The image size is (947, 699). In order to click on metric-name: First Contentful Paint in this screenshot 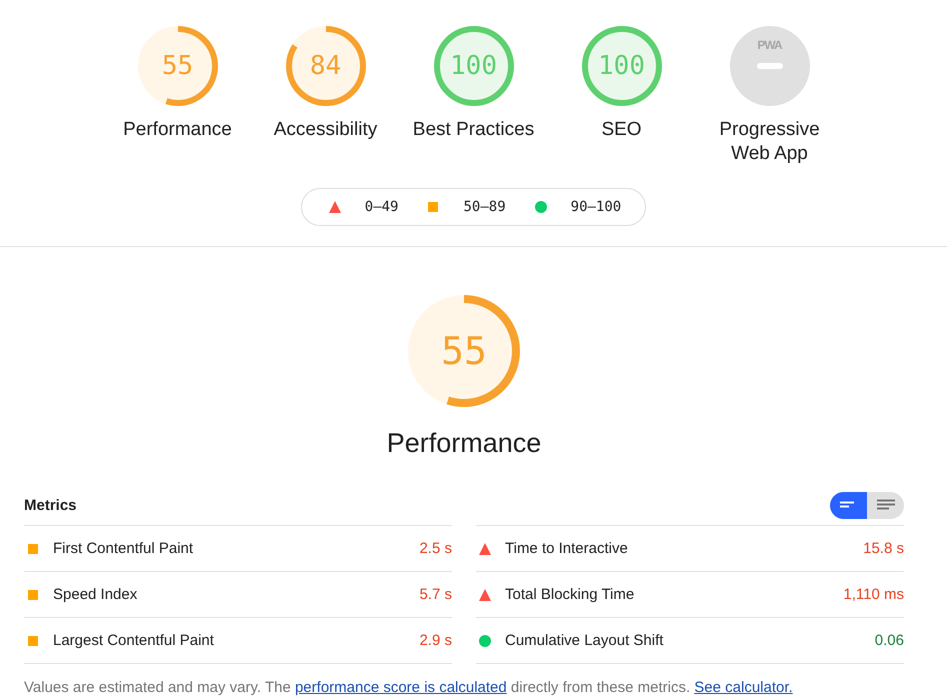, I will do `click(123, 548)`.